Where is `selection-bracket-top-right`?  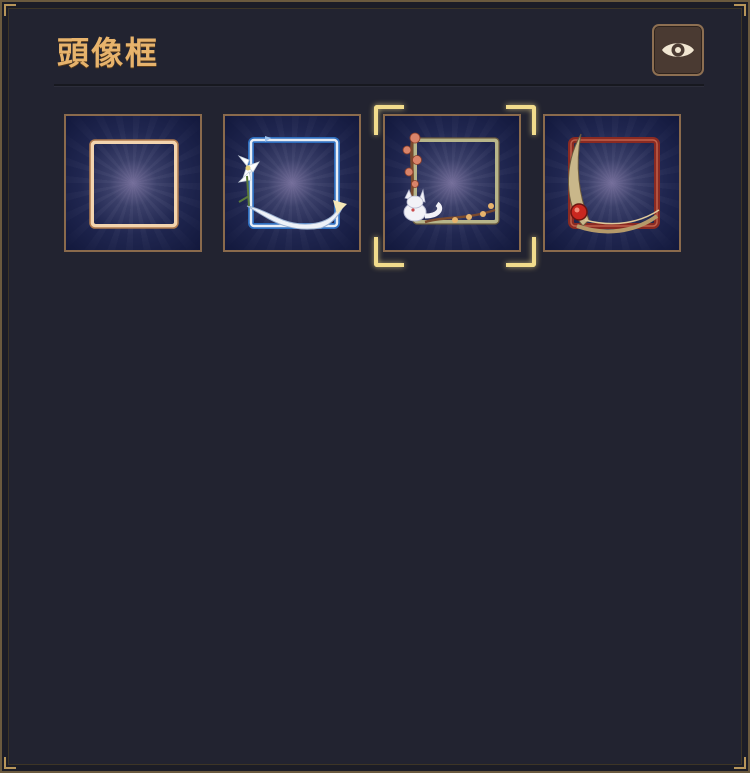 selection-bracket-top-right is located at coordinates (521, 120).